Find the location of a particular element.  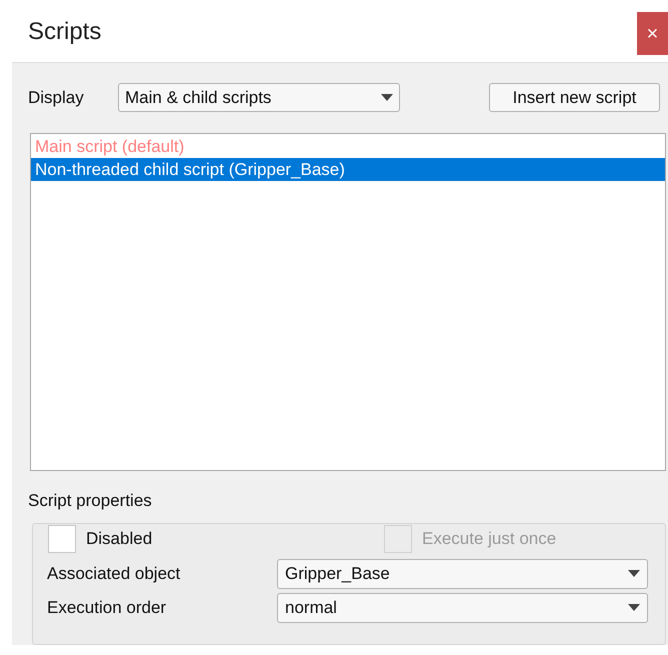

dropdown: normal is located at coordinates (462, 607).